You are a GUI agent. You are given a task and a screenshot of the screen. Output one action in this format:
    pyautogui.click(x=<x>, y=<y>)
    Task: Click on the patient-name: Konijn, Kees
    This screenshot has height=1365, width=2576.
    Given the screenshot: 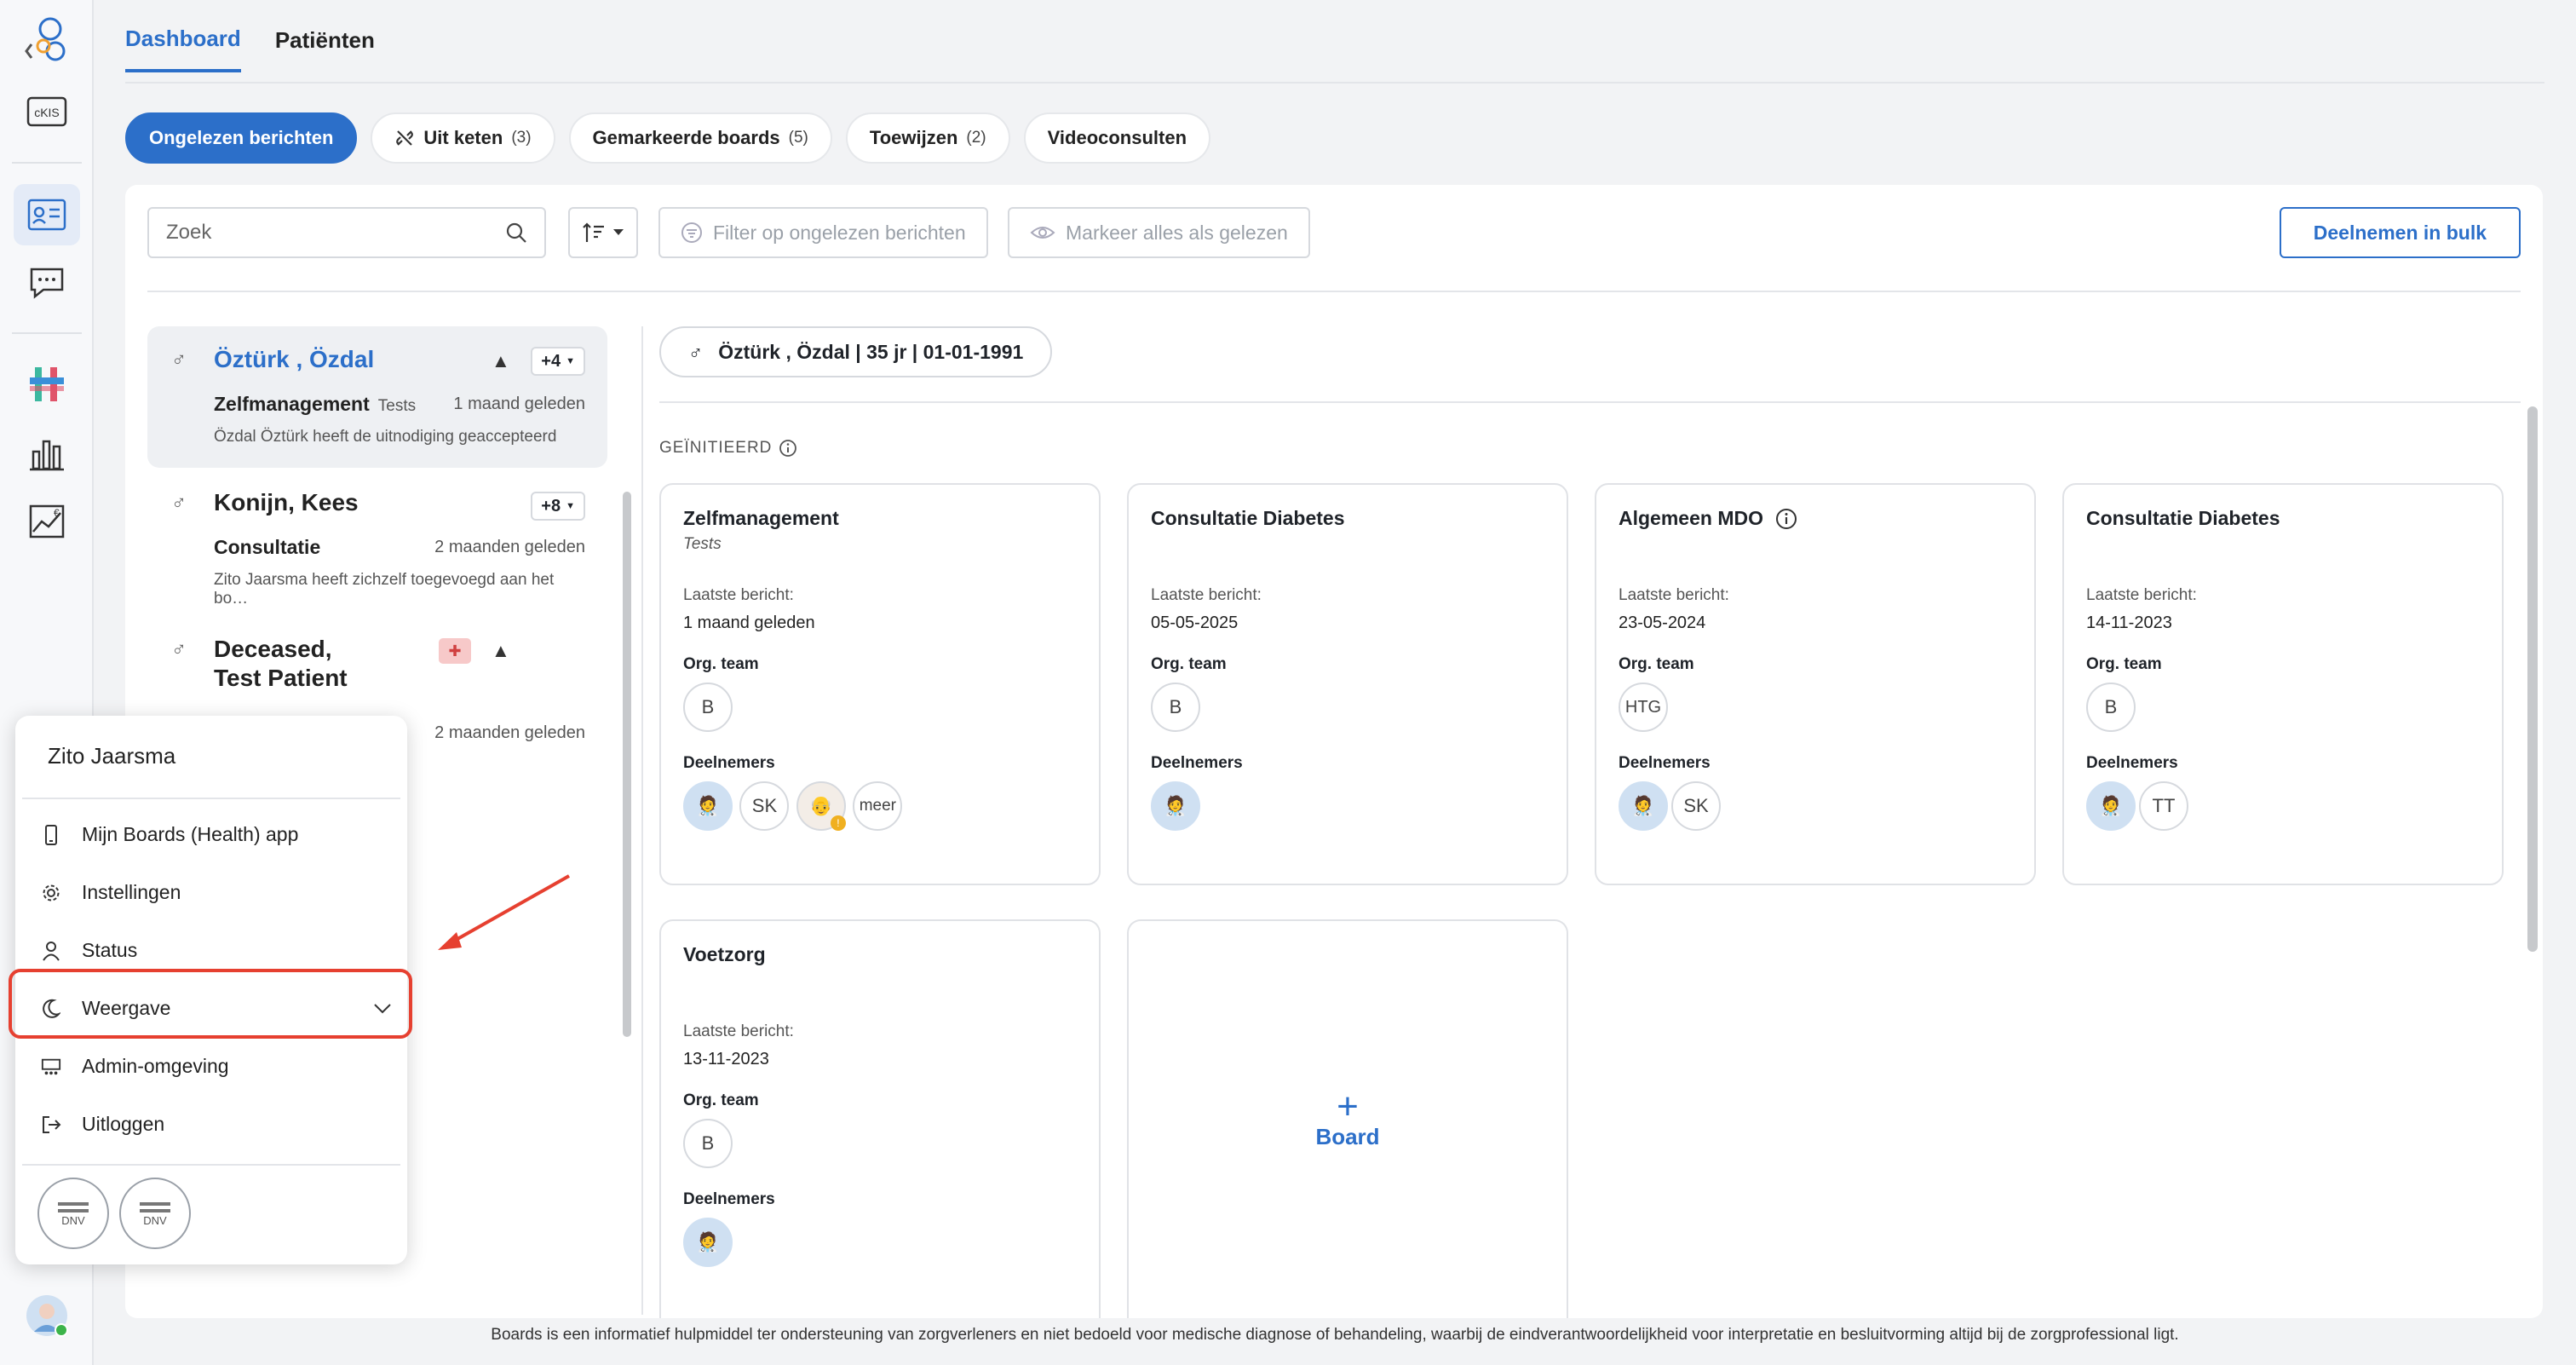 What is the action you would take?
    pyautogui.click(x=286, y=502)
    